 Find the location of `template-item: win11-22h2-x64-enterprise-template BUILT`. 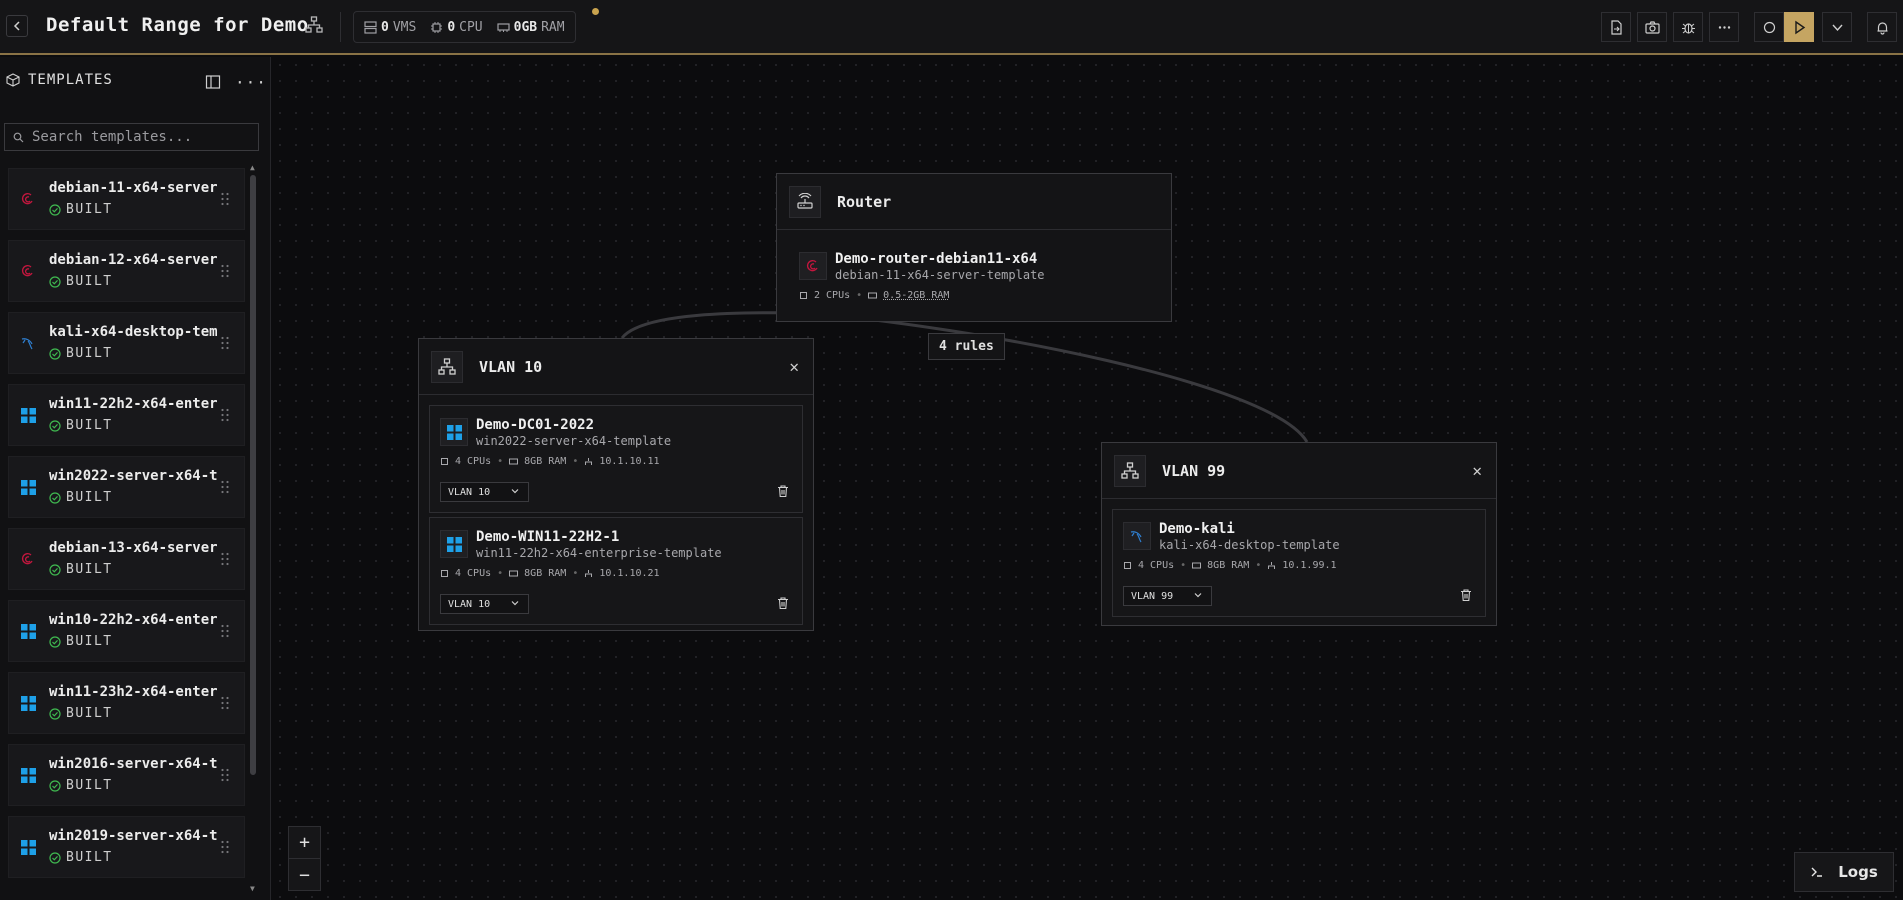

template-item: win11-22h2-x64-enterprise-template BUILT is located at coordinates (126, 415).